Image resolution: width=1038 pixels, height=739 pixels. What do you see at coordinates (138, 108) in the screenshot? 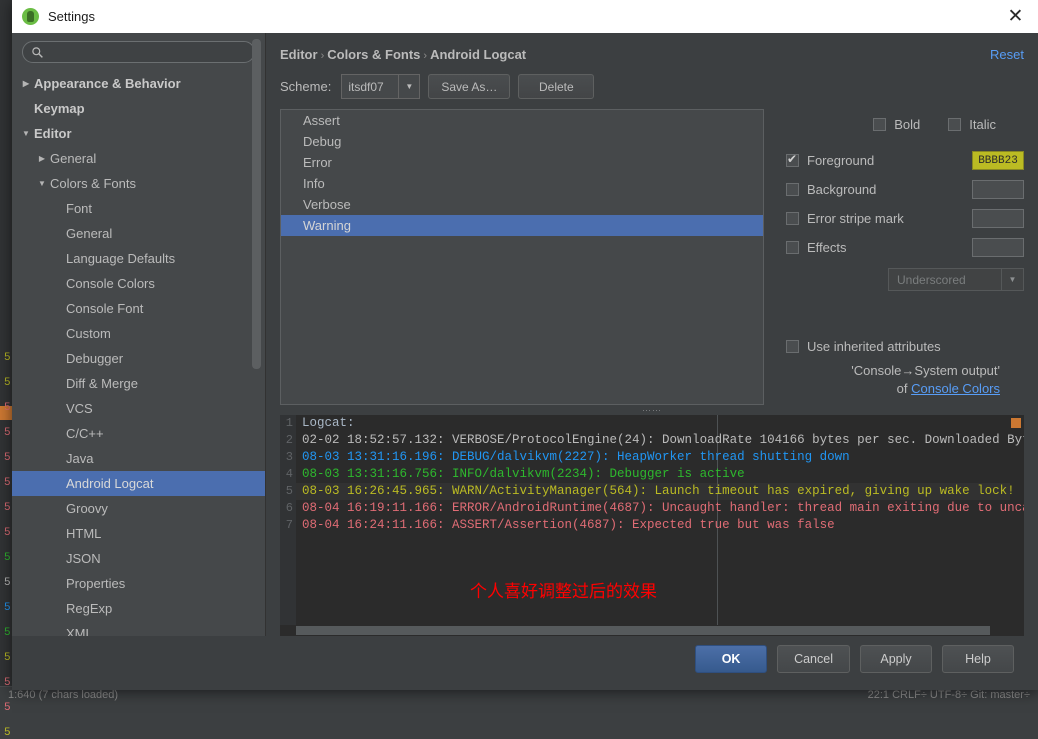
I see `sidebar-item-keymap: Keymap` at bounding box center [138, 108].